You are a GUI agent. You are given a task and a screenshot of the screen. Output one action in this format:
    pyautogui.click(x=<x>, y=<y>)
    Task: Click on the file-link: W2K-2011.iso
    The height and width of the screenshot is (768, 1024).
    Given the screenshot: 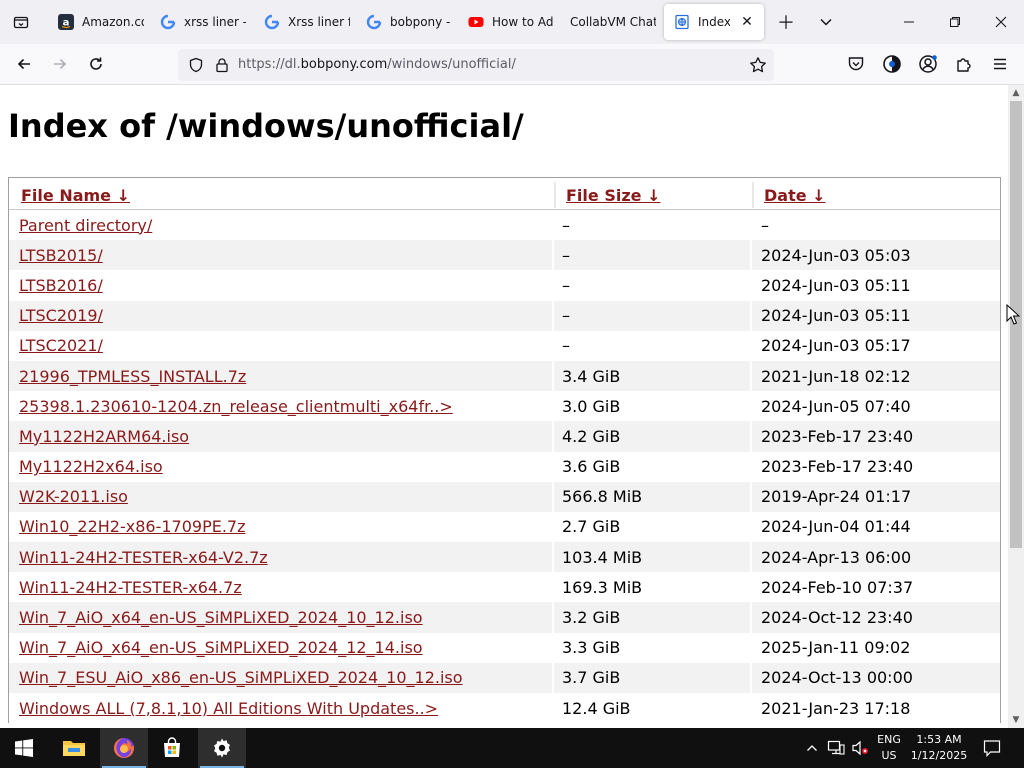 What is the action you would take?
    pyautogui.click(x=73, y=496)
    